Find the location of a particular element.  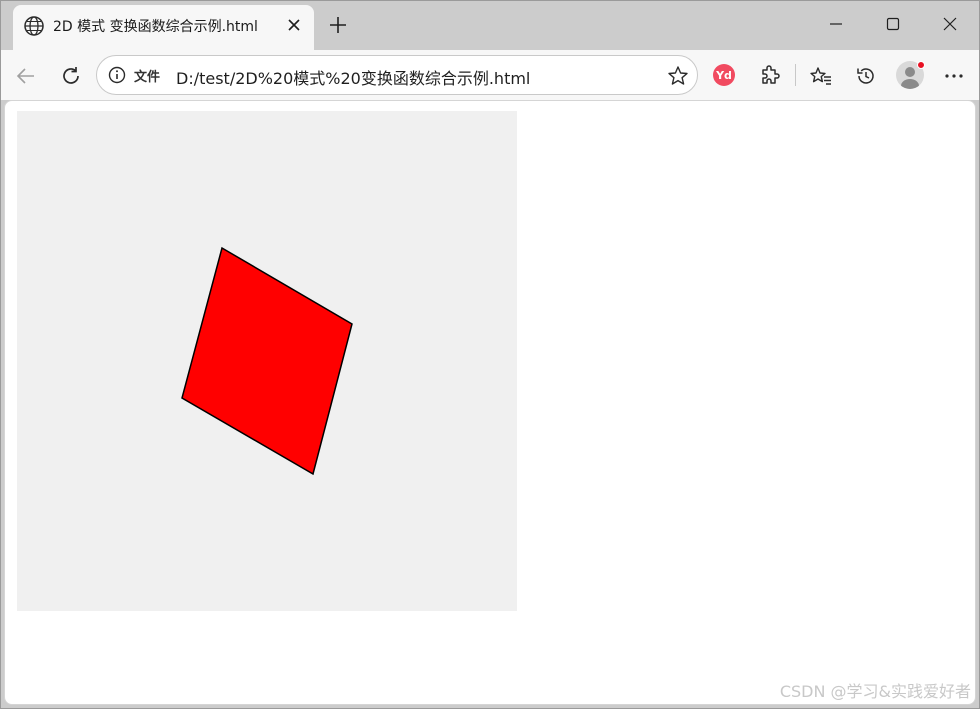

puzzle-icon is located at coordinates (770, 76).